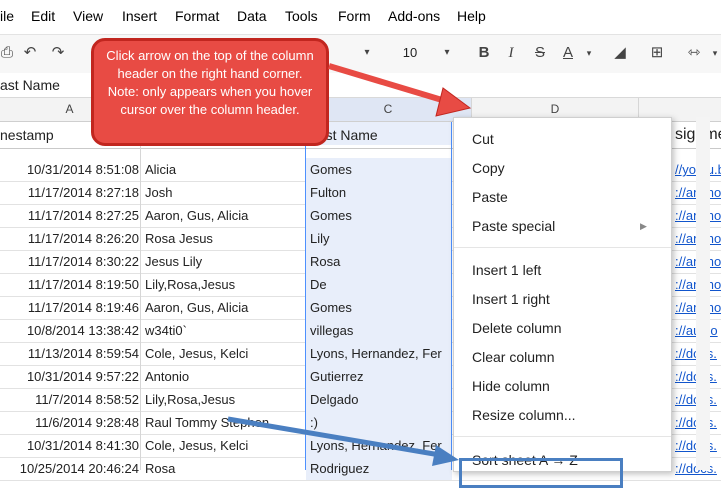 This screenshot has width=721, height=488. Describe the element at coordinates (390, 84) in the screenshot. I see `red-arrow-icon` at that location.